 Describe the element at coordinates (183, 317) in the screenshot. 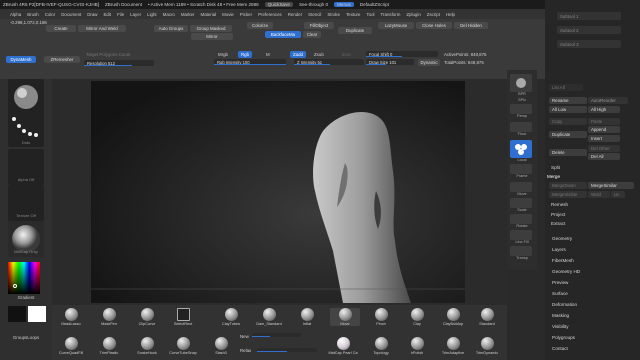

I see `brush-selectrect: SelectRect` at that location.